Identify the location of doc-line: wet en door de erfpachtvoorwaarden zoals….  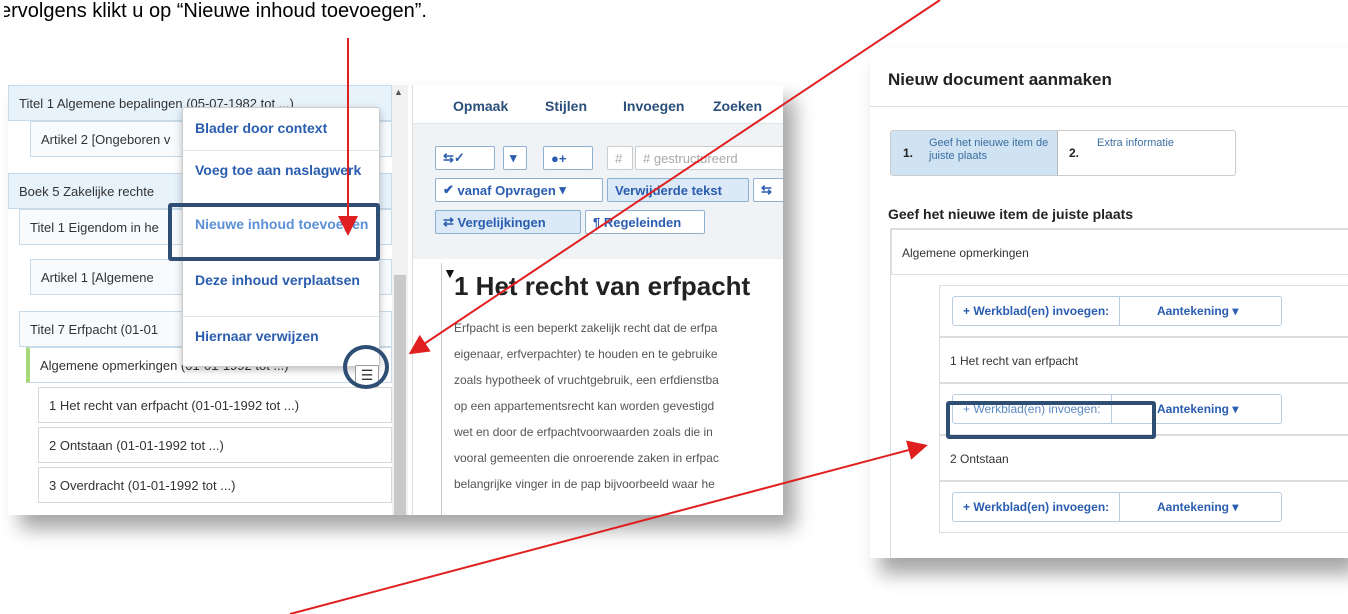
(583, 432).